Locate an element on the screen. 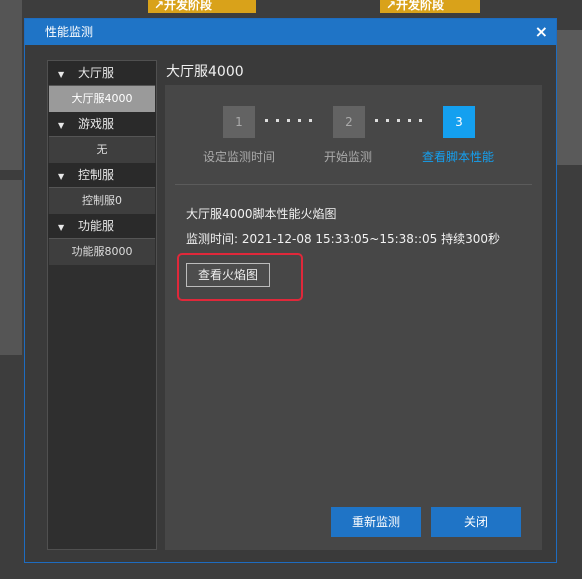  sidebar-item-none: 无 is located at coordinates (102, 149).